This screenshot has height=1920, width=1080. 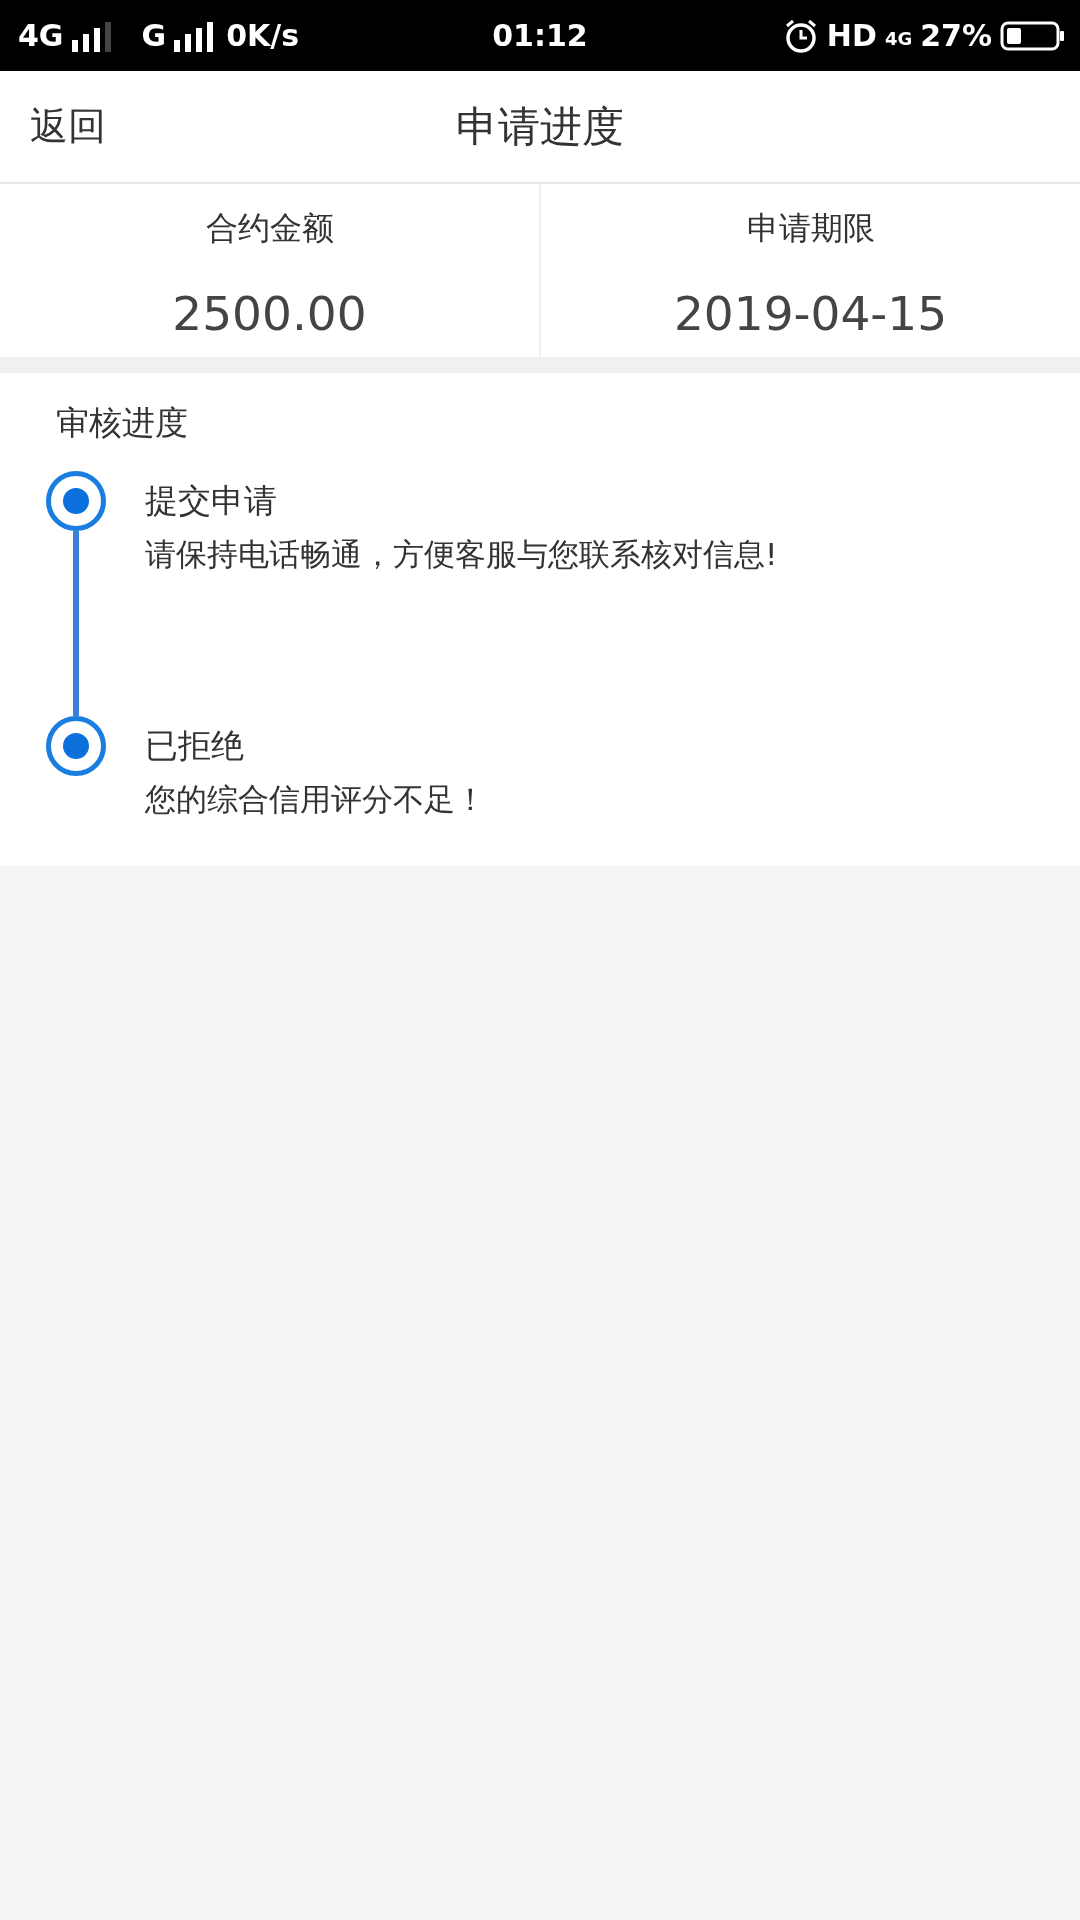 What do you see at coordinates (211, 501) in the screenshot?
I see `step-title: 提交申请` at bounding box center [211, 501].